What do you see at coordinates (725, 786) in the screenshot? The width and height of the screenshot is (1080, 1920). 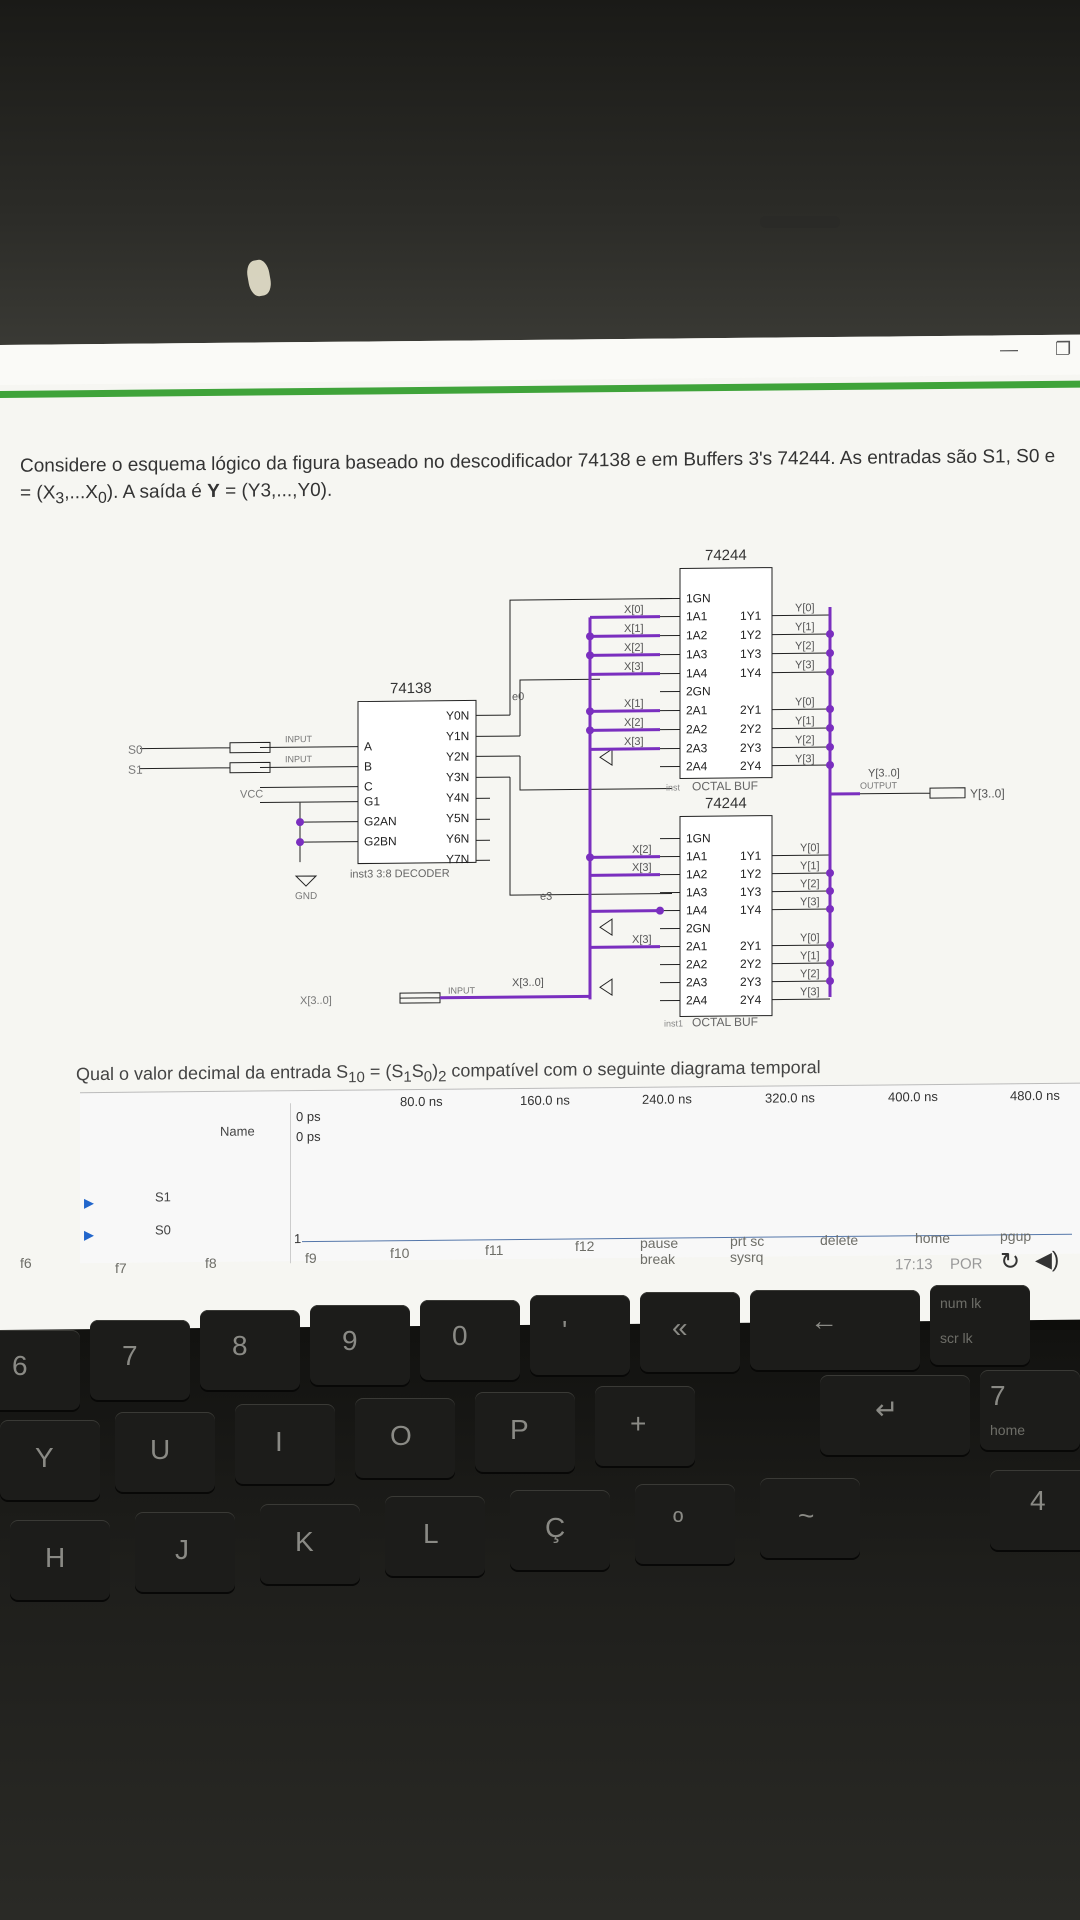 I see `octal-buf-top: OCTAL BUF` at bounding box center [725, 786].